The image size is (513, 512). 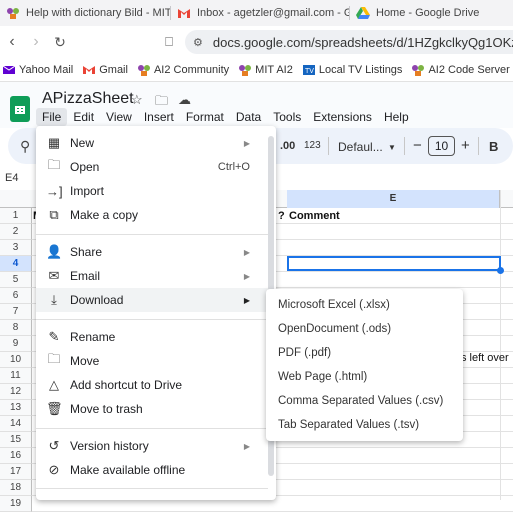 I want to click on cell-d10: s left over, so click(x=485, y=358).